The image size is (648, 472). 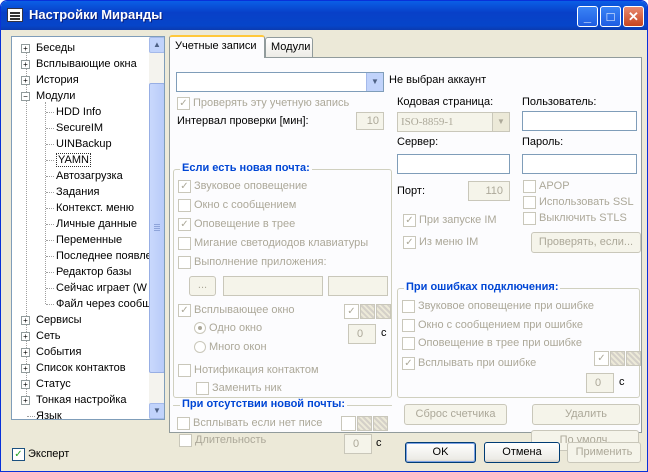 I want to click on check-account-checkbox: ✓ Проверять эту учетную запись, so click(x=263, y=104).